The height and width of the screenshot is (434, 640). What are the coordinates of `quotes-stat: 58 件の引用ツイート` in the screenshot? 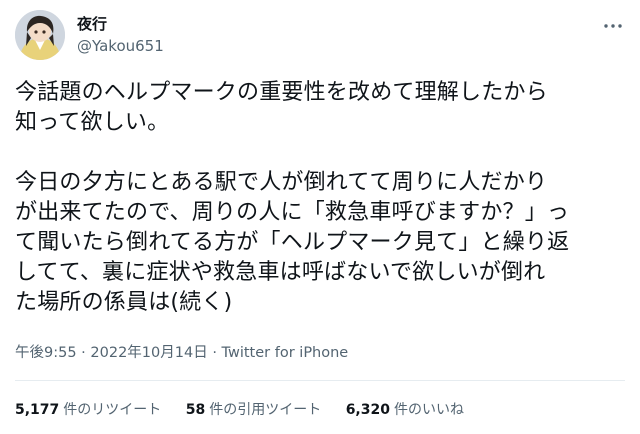 It's located at (253, 409).